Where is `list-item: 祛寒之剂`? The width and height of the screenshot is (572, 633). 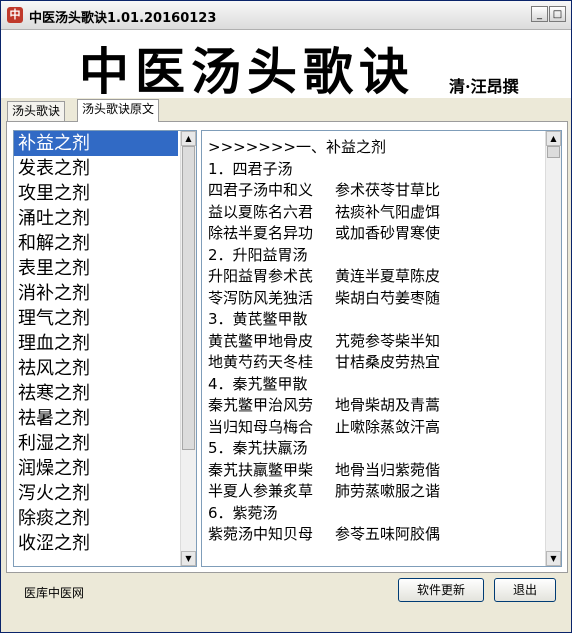
list-item: 祛寒之剂 is located at coordinates (96, 393).